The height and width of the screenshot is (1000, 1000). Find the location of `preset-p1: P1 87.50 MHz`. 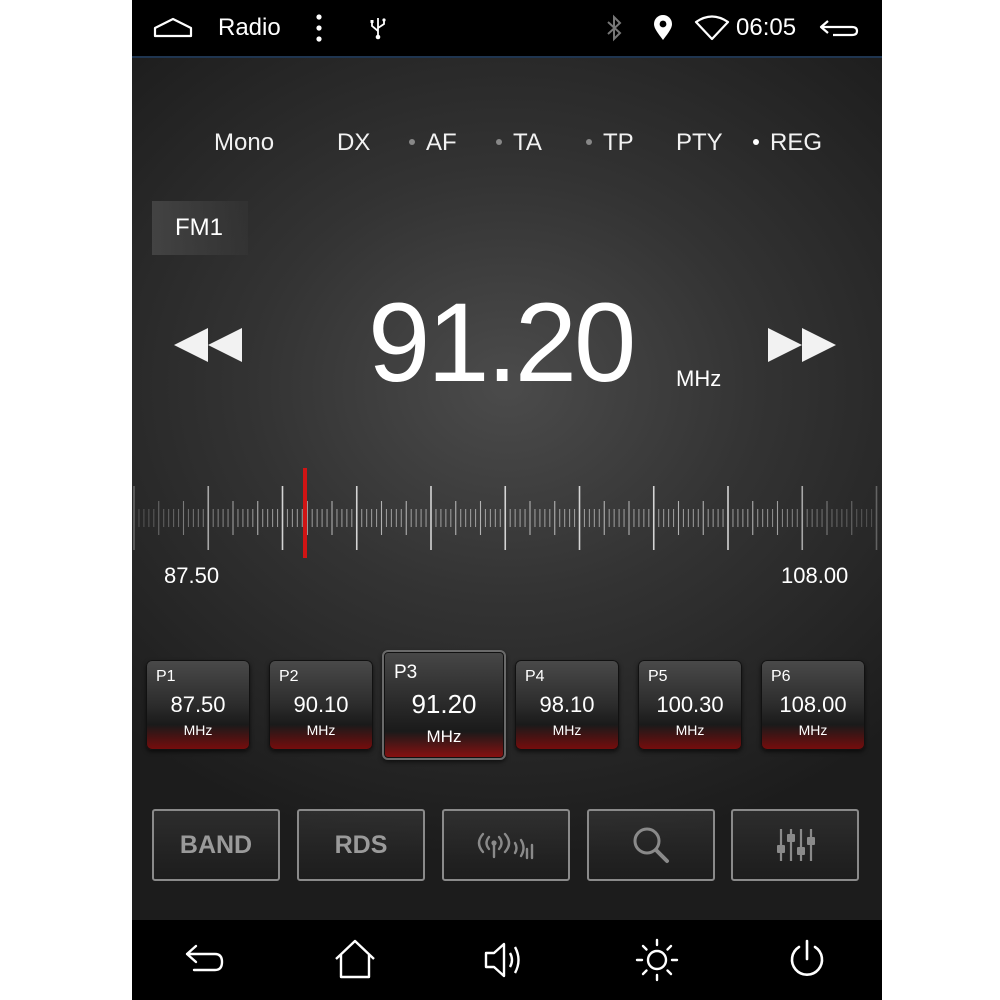

preset-p1: P1 87.50 MHz is located at coordinates (198, 705).